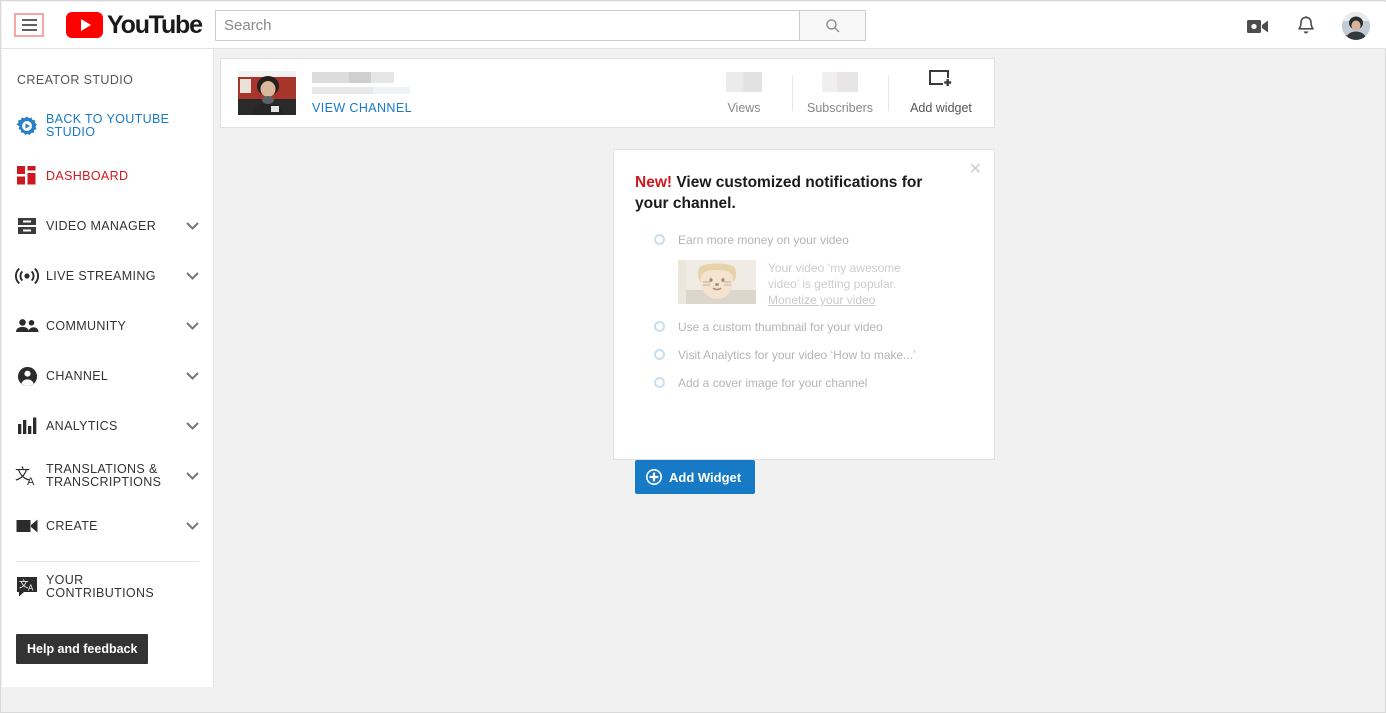  What do you see at coordinates (84, 25) in the screenshot?
I see `youtube-play-icon` at bounding box center [84, 25].